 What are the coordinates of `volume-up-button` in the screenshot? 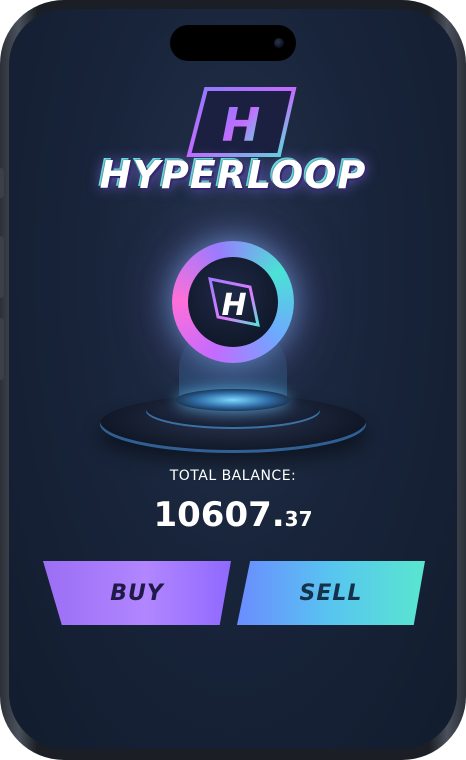 It's located at (2, 267).